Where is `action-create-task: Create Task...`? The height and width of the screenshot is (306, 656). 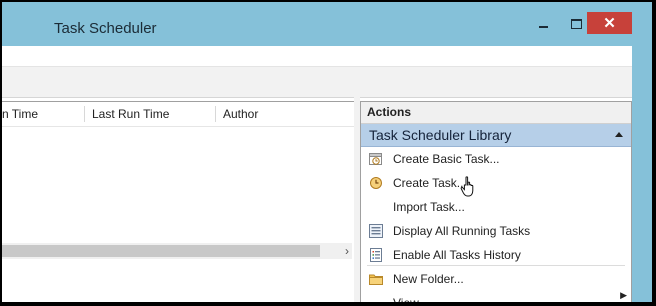 action-create-task: Create Task... is located at coordinates (496, 183).